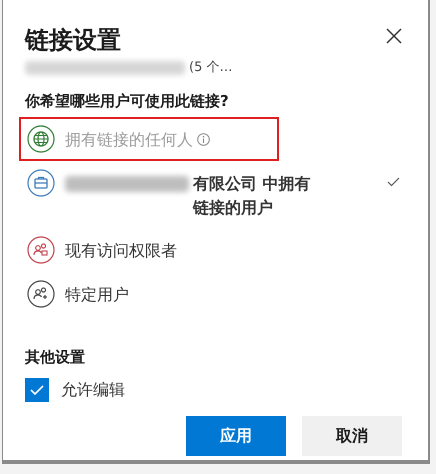 The width and height of the screenshot is (436, 474). What do you see at coordinates (41, 182) in the screenshot?
I see `briefcase-icon` at bounding box center [41, 182].